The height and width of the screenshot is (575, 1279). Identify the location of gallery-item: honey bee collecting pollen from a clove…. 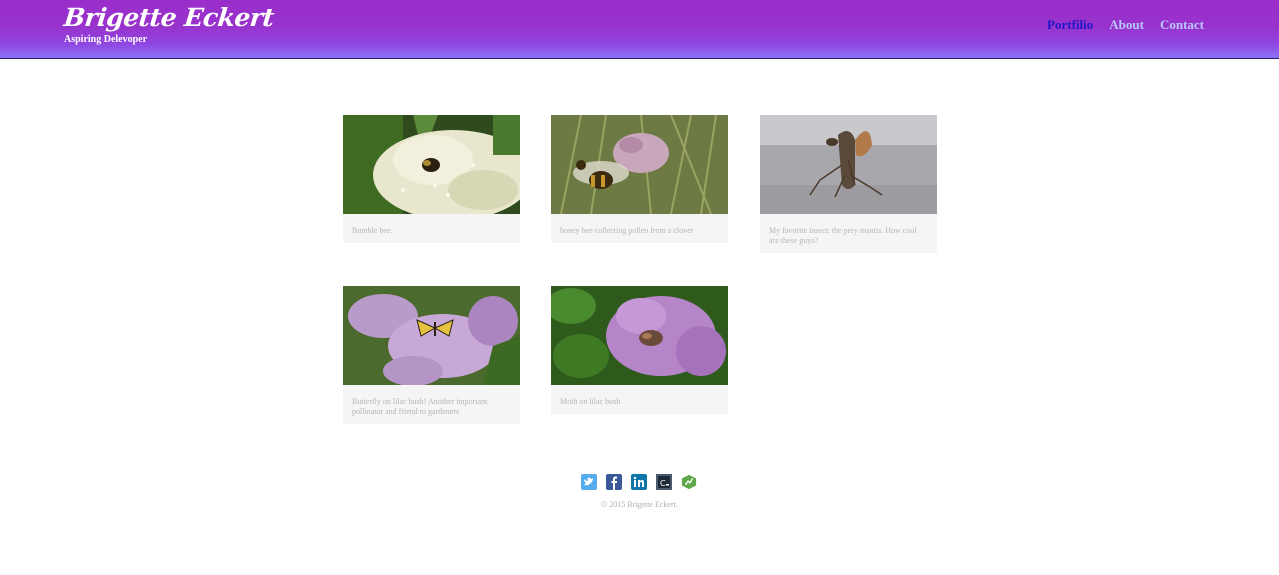
(639, 179).